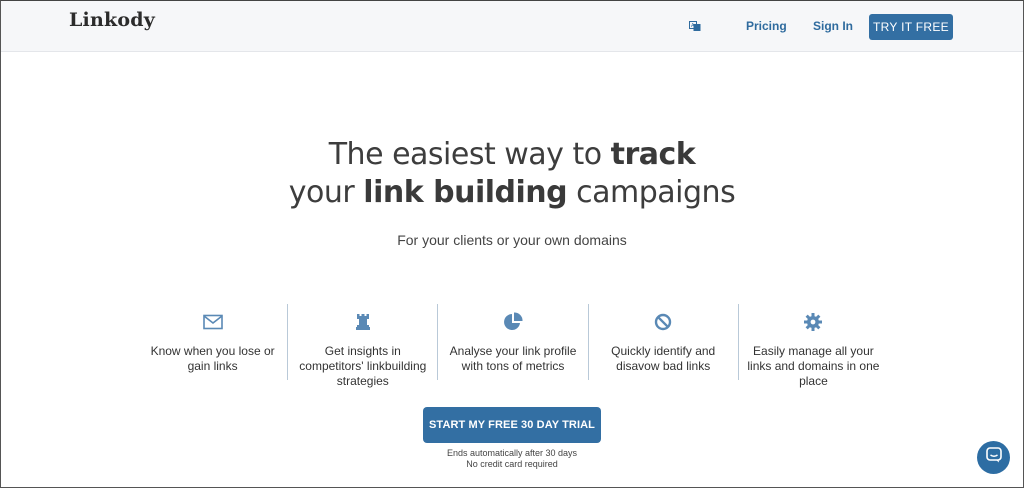 The height and width of the screenshot is (488, 1024). I want to click on hero-subtitle: For your clients or your own domains, so click(512, 240).